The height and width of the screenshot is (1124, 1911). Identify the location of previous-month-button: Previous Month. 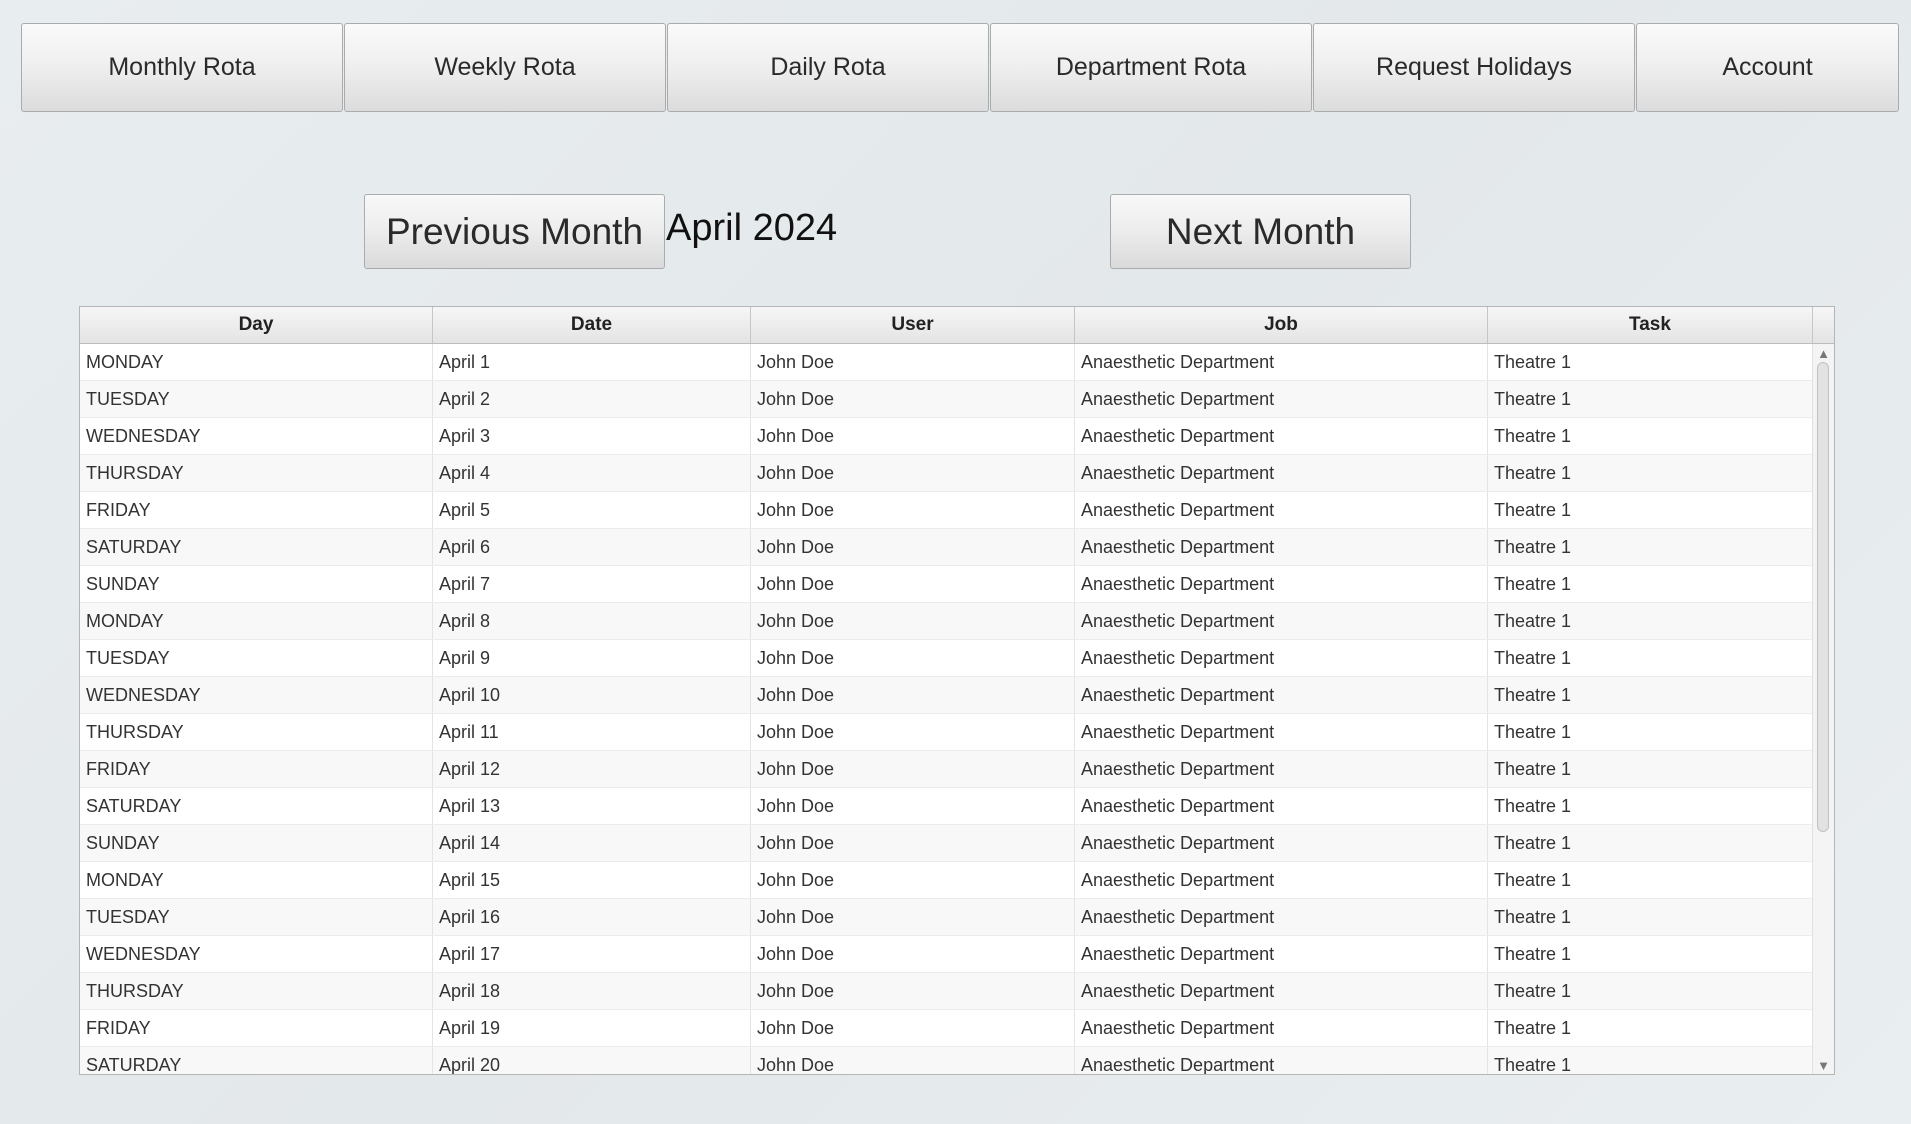
(514, 231).